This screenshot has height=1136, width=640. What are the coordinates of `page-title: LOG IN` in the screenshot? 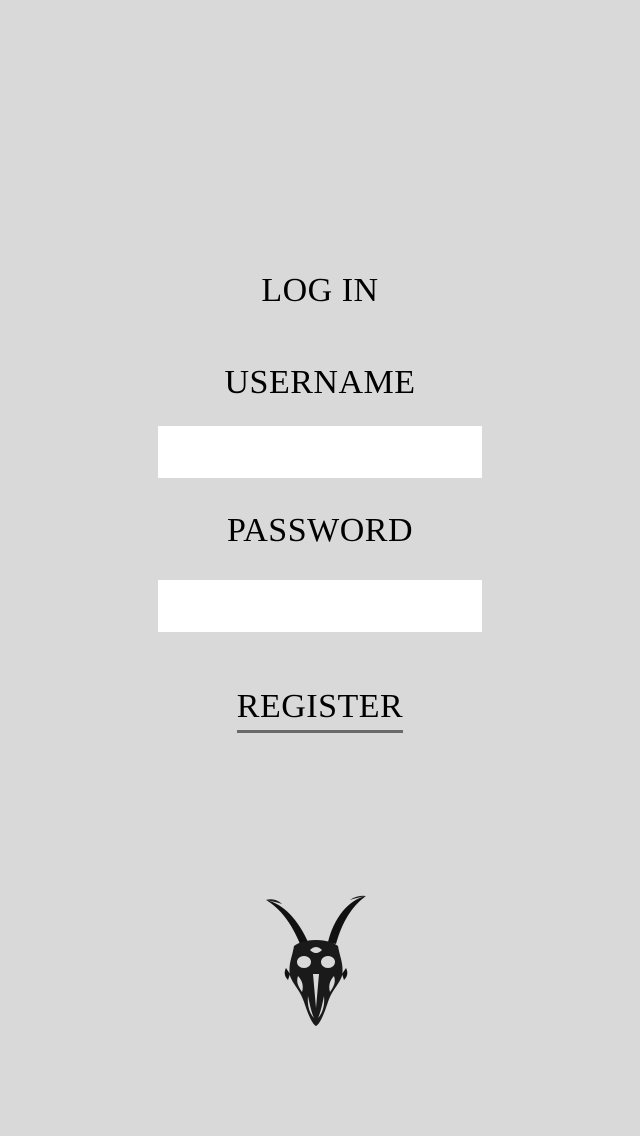 It's located at (320, 290).